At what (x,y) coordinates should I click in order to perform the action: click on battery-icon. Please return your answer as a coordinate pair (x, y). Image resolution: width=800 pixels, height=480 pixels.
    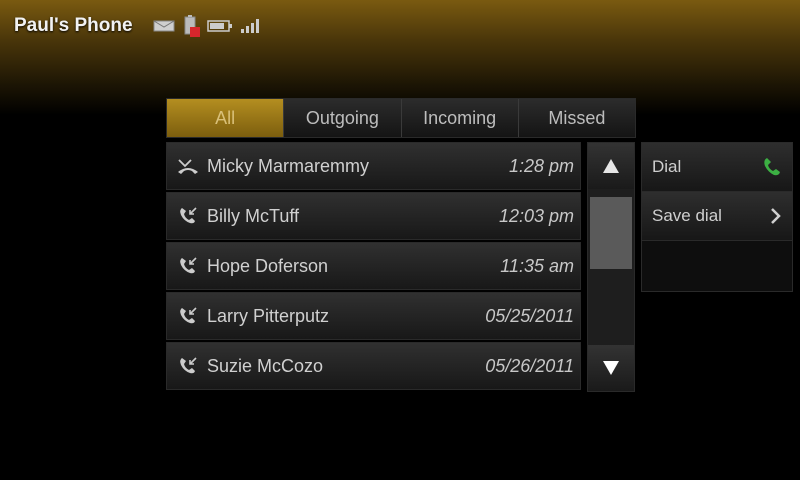
    Looking at the image, I should click on (219, 26).